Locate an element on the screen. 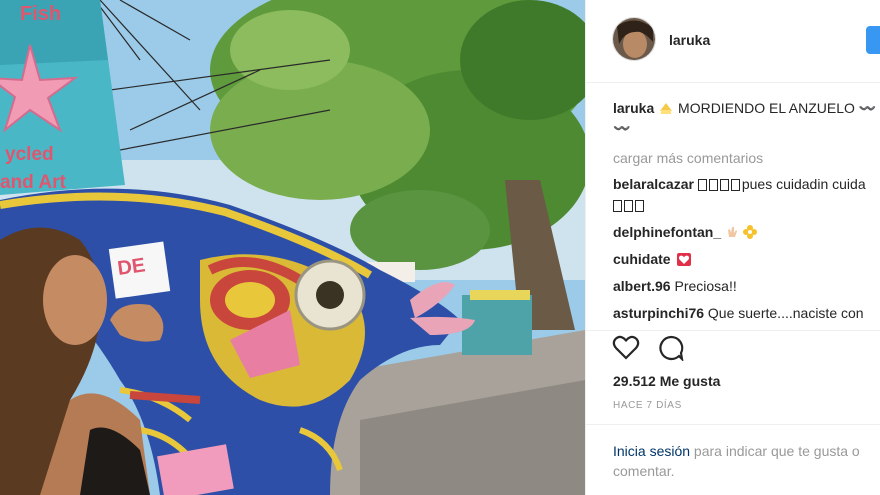  red-heart-emoji-icon is located at coordinates (684, 259).